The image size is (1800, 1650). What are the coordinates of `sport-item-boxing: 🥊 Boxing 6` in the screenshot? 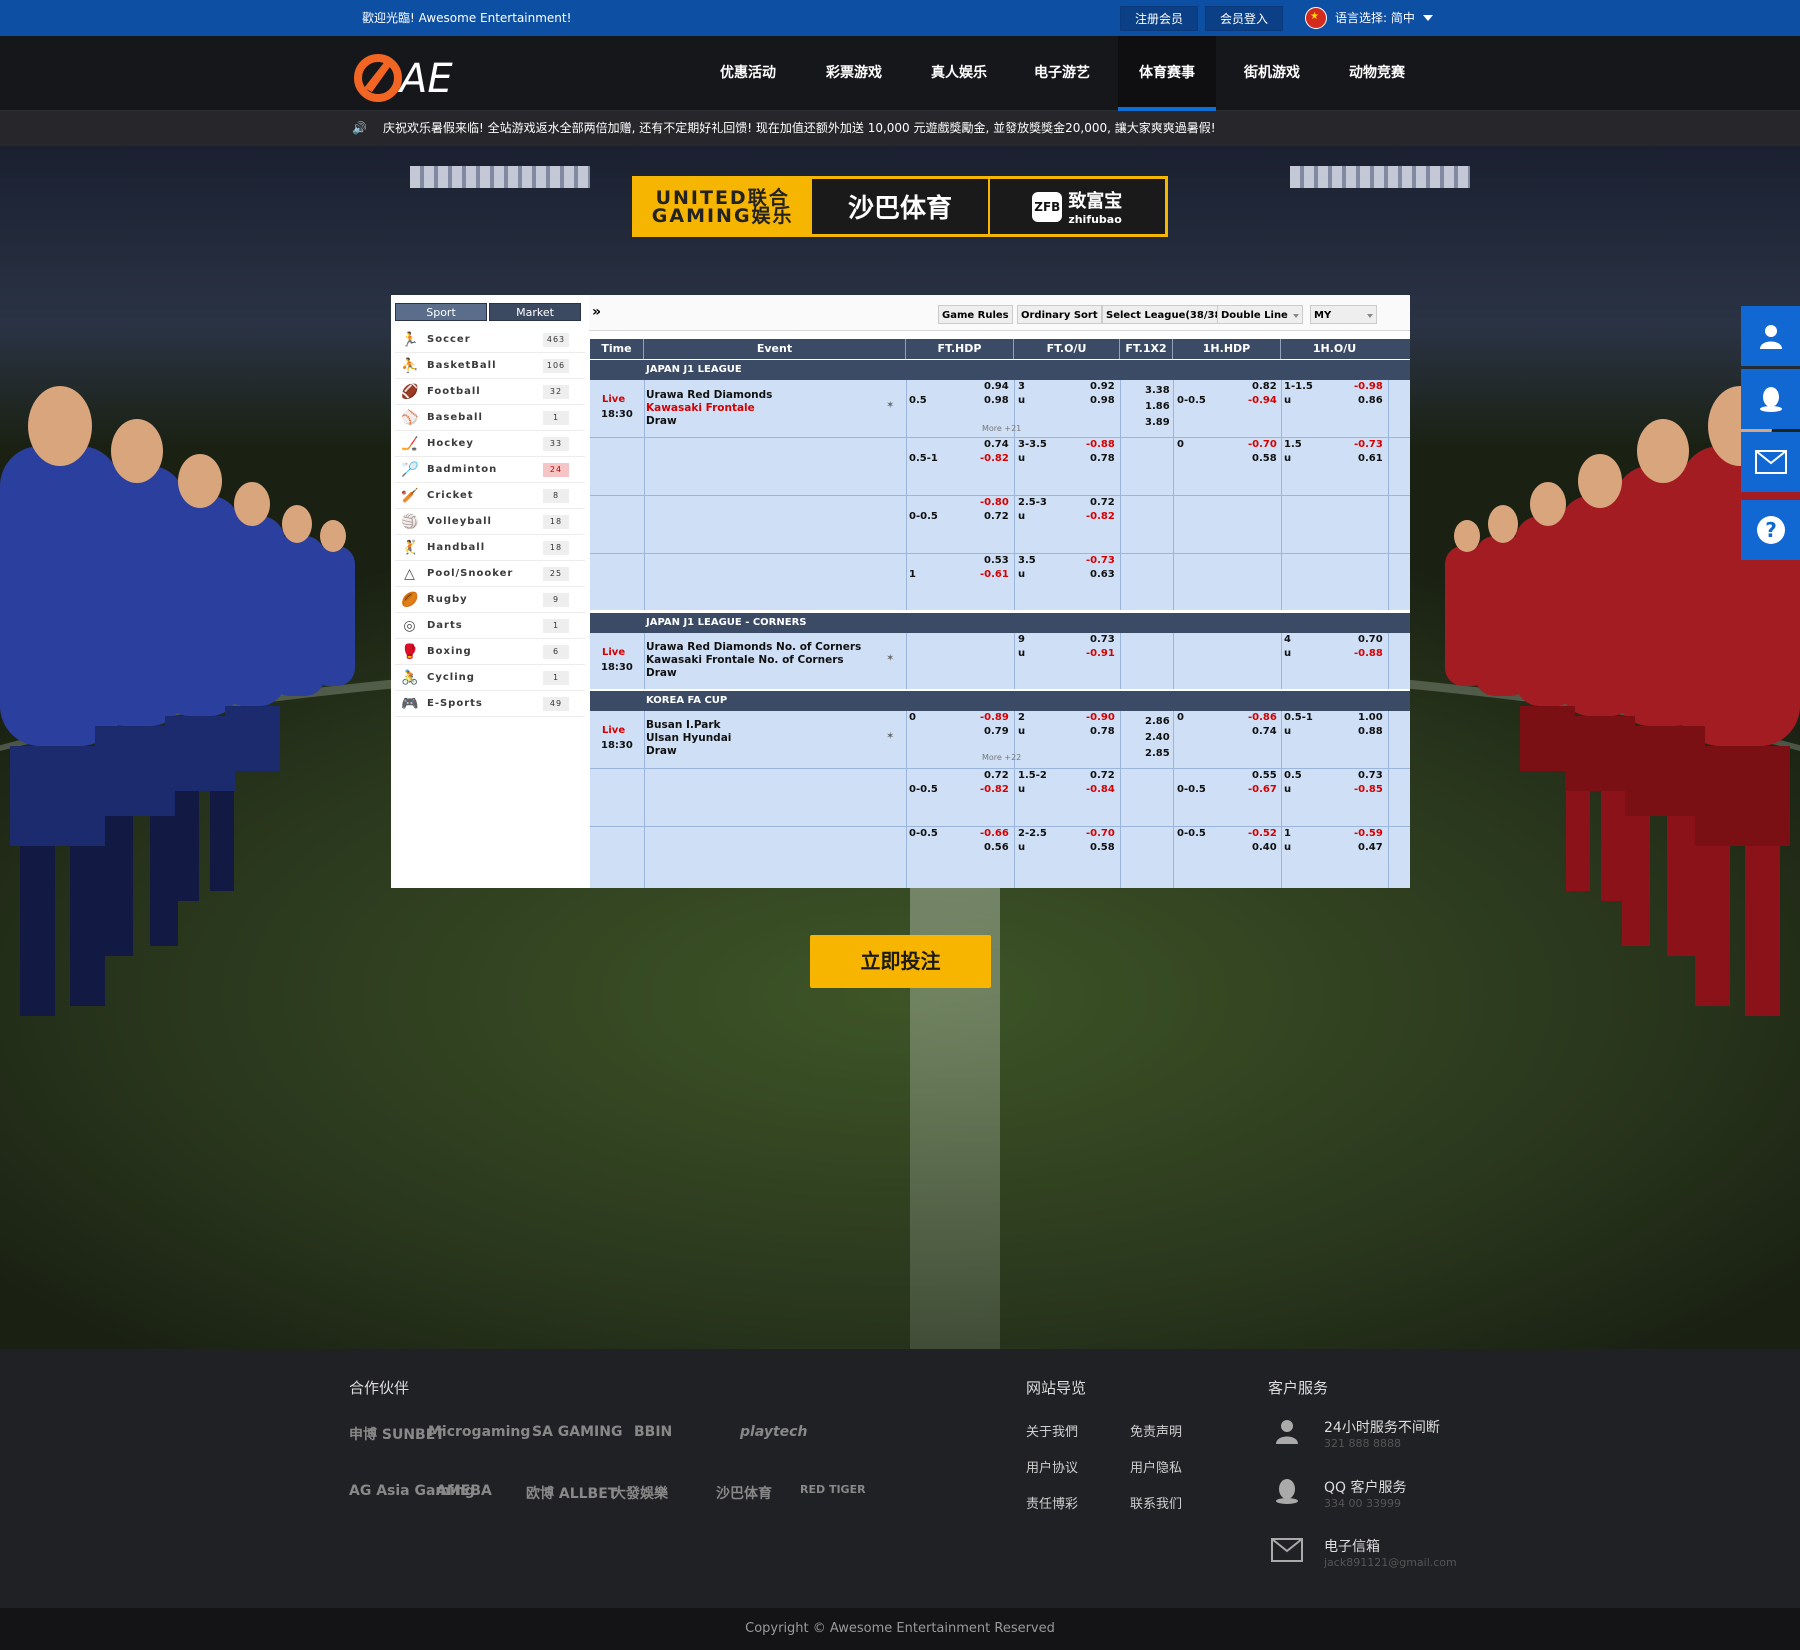 It's located at (490, 652).